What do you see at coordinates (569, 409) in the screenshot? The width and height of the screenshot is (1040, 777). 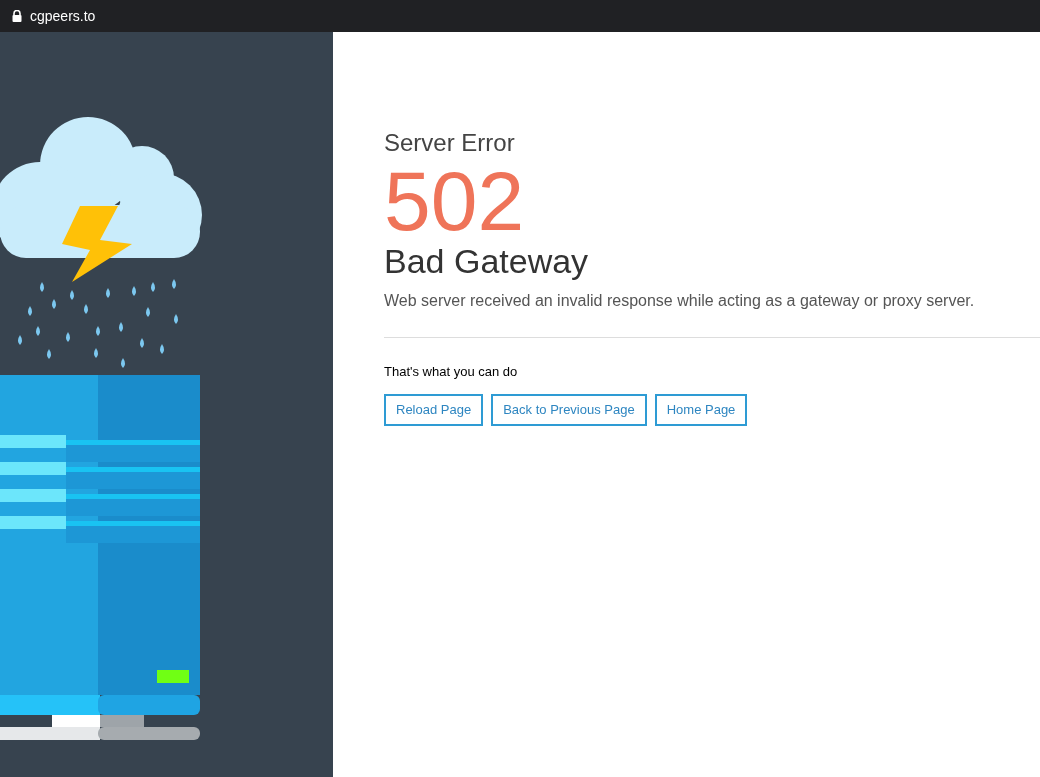 I see `action-button: Back to Previous Page` at bounding box center [569, 409].